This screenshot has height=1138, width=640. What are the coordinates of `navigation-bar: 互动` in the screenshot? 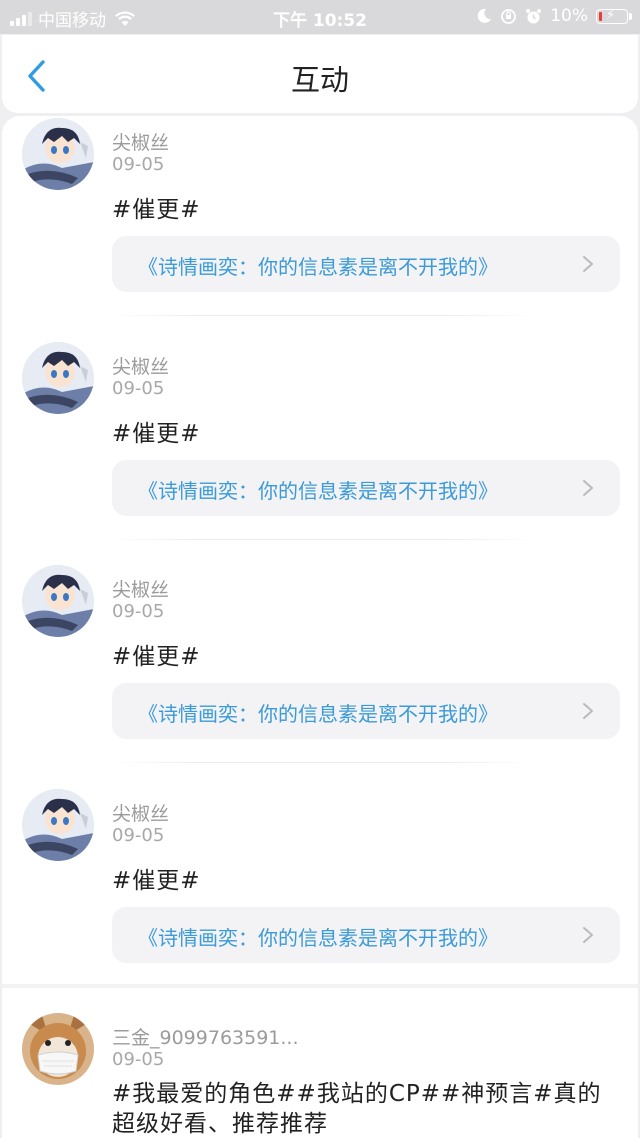 It's located at (320, 74).